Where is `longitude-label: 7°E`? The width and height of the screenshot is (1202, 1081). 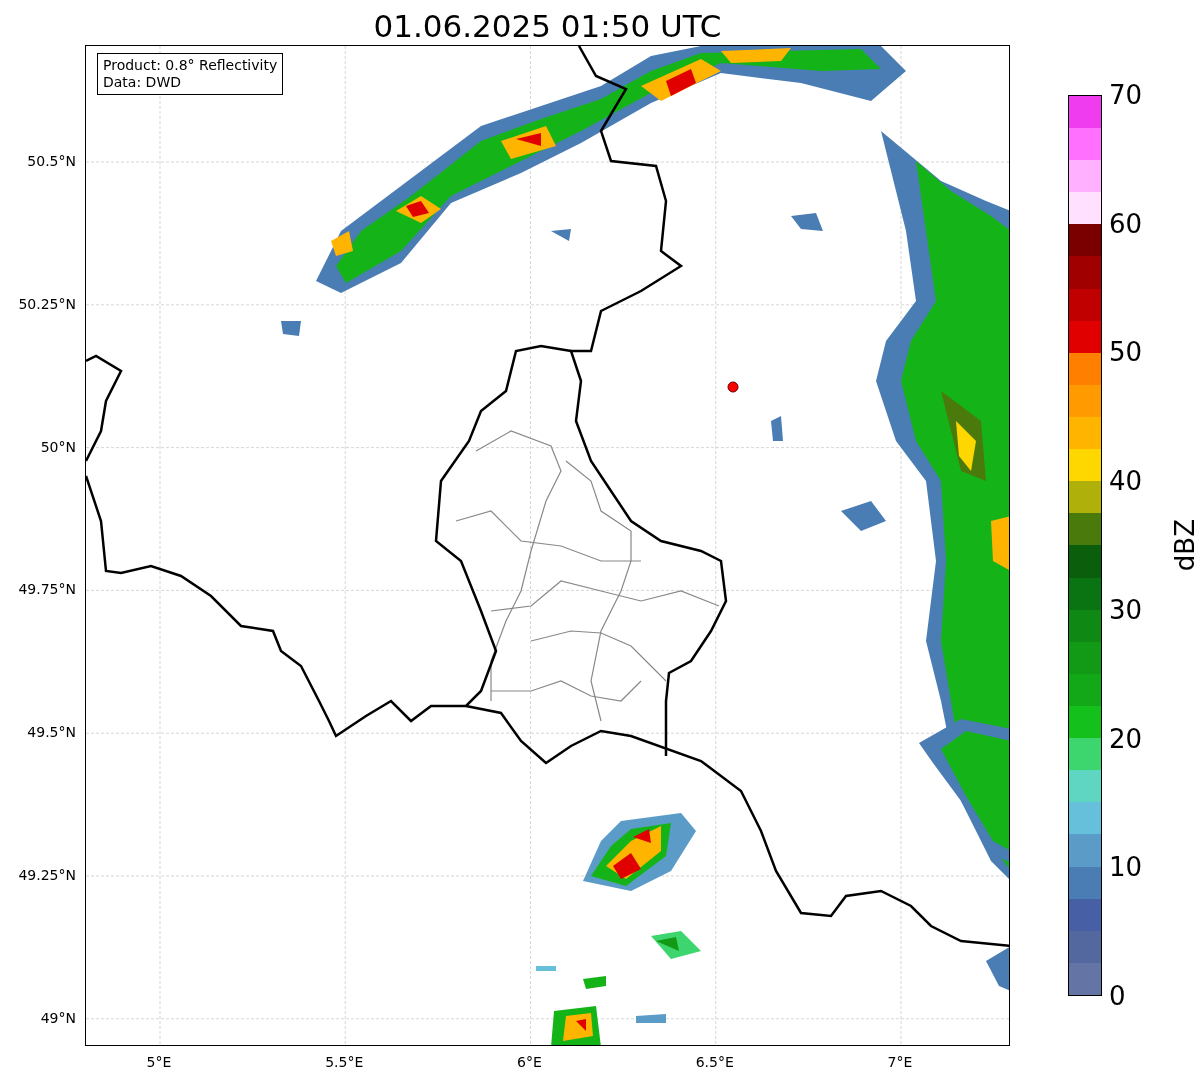
longitude-label: 7°E is located at coordinates (900, 1062).